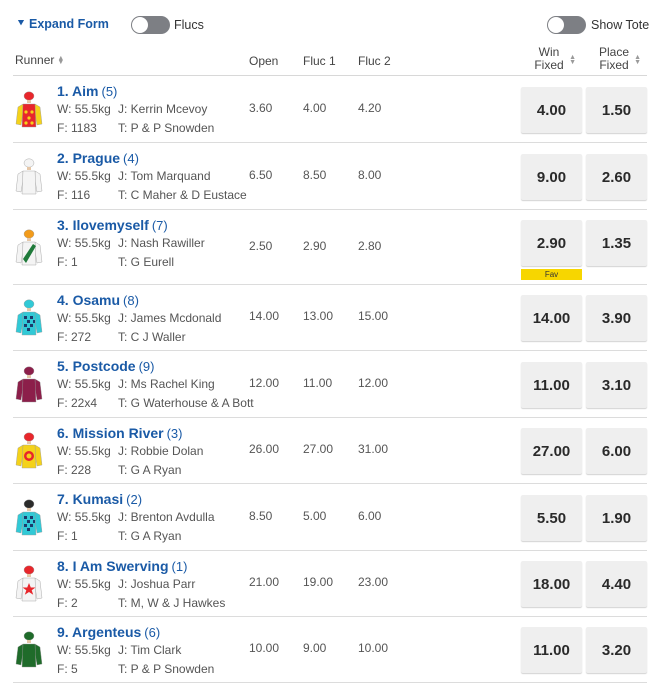 The width and height of the screenshot is (662, 688). I want to click on expand-form-button: ⯆ Expand Form, so click(63, 24).